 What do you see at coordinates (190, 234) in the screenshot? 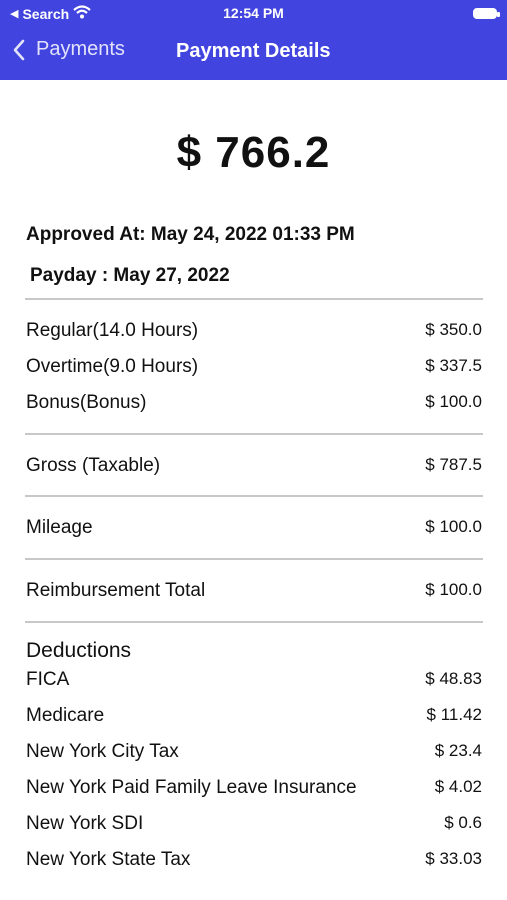
I see `approved-at: Approved At: May 24, 2022 01:33 PM` at bounding box center [190, 234].